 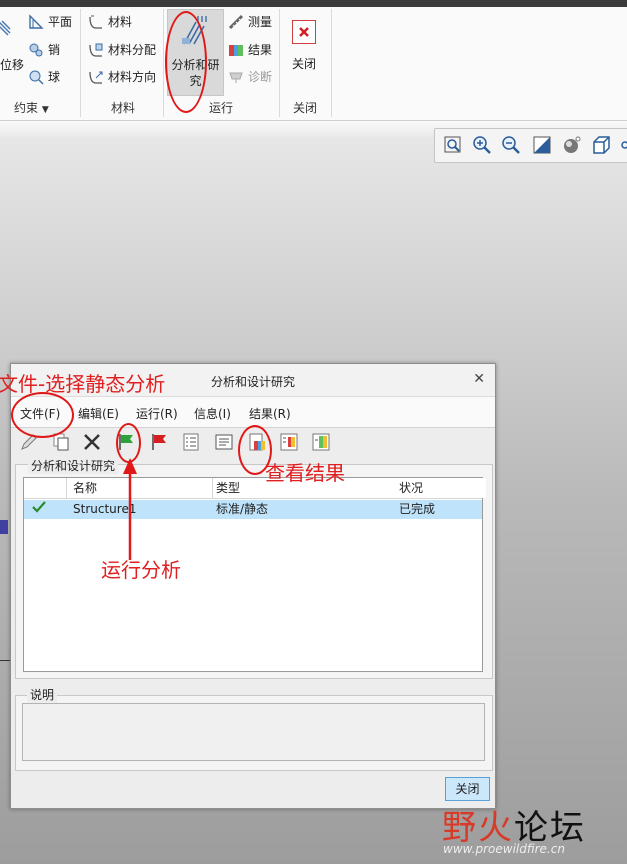 What do you see at coordinates (260, 22) in the screenshot?
I see `measure-label: 测量` at bounding box center [260, 22].